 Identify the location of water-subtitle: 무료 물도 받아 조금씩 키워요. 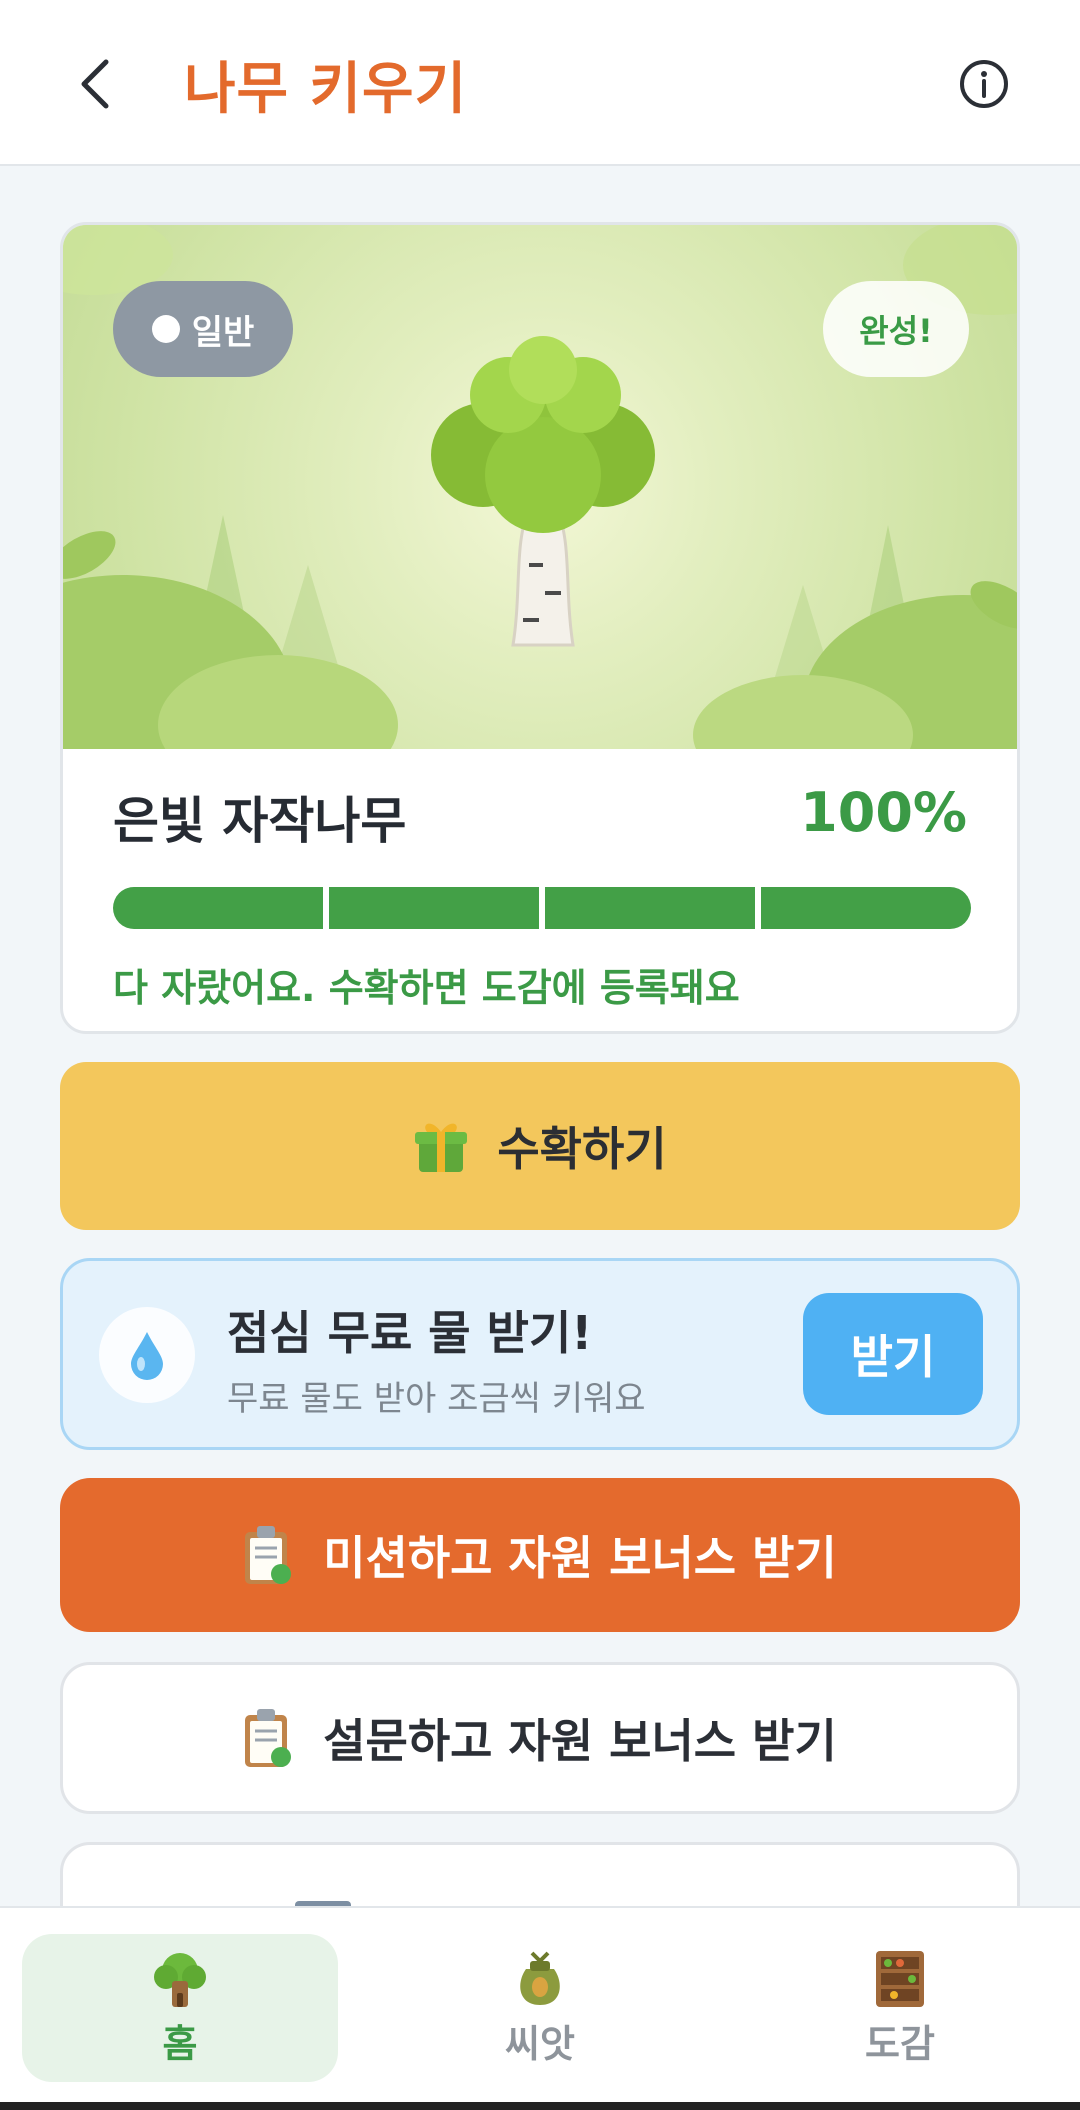
(436, 1399).